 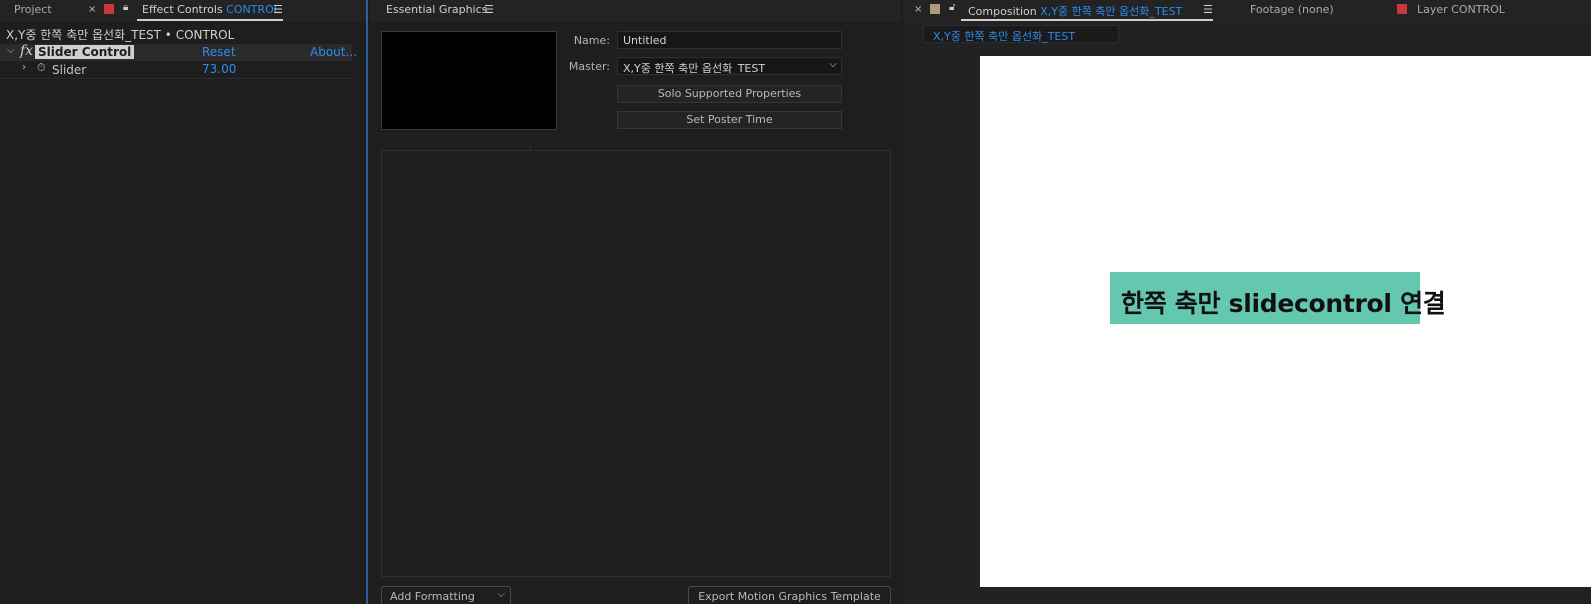 I want to click on master-dropdown: X,Y중 한쪽 축만 옵선화_TEST ⌵, so click(x=729, y=66).